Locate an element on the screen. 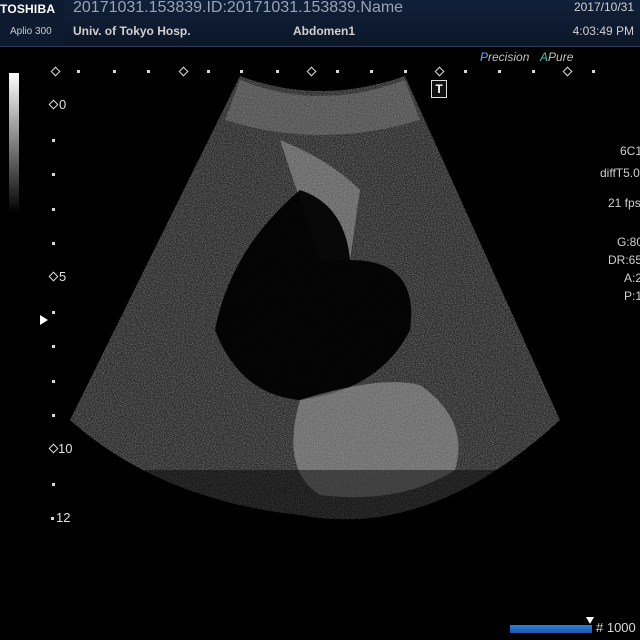  p-value-label: P:1 is located at coordinates (632, 296).